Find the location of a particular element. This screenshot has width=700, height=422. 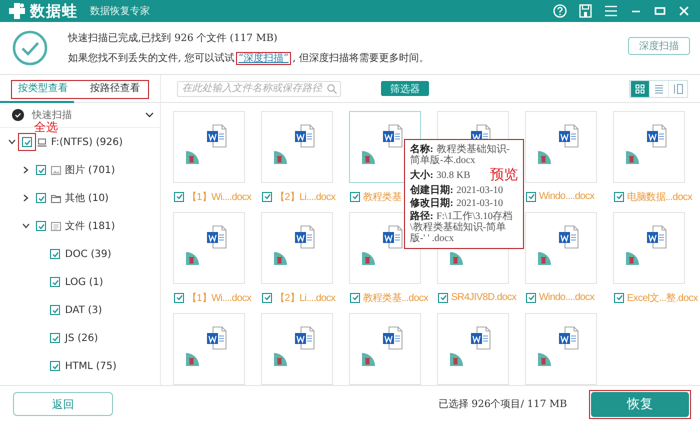

app-subtitle: 数据恢复专家 is located at coordinates (120, 11).